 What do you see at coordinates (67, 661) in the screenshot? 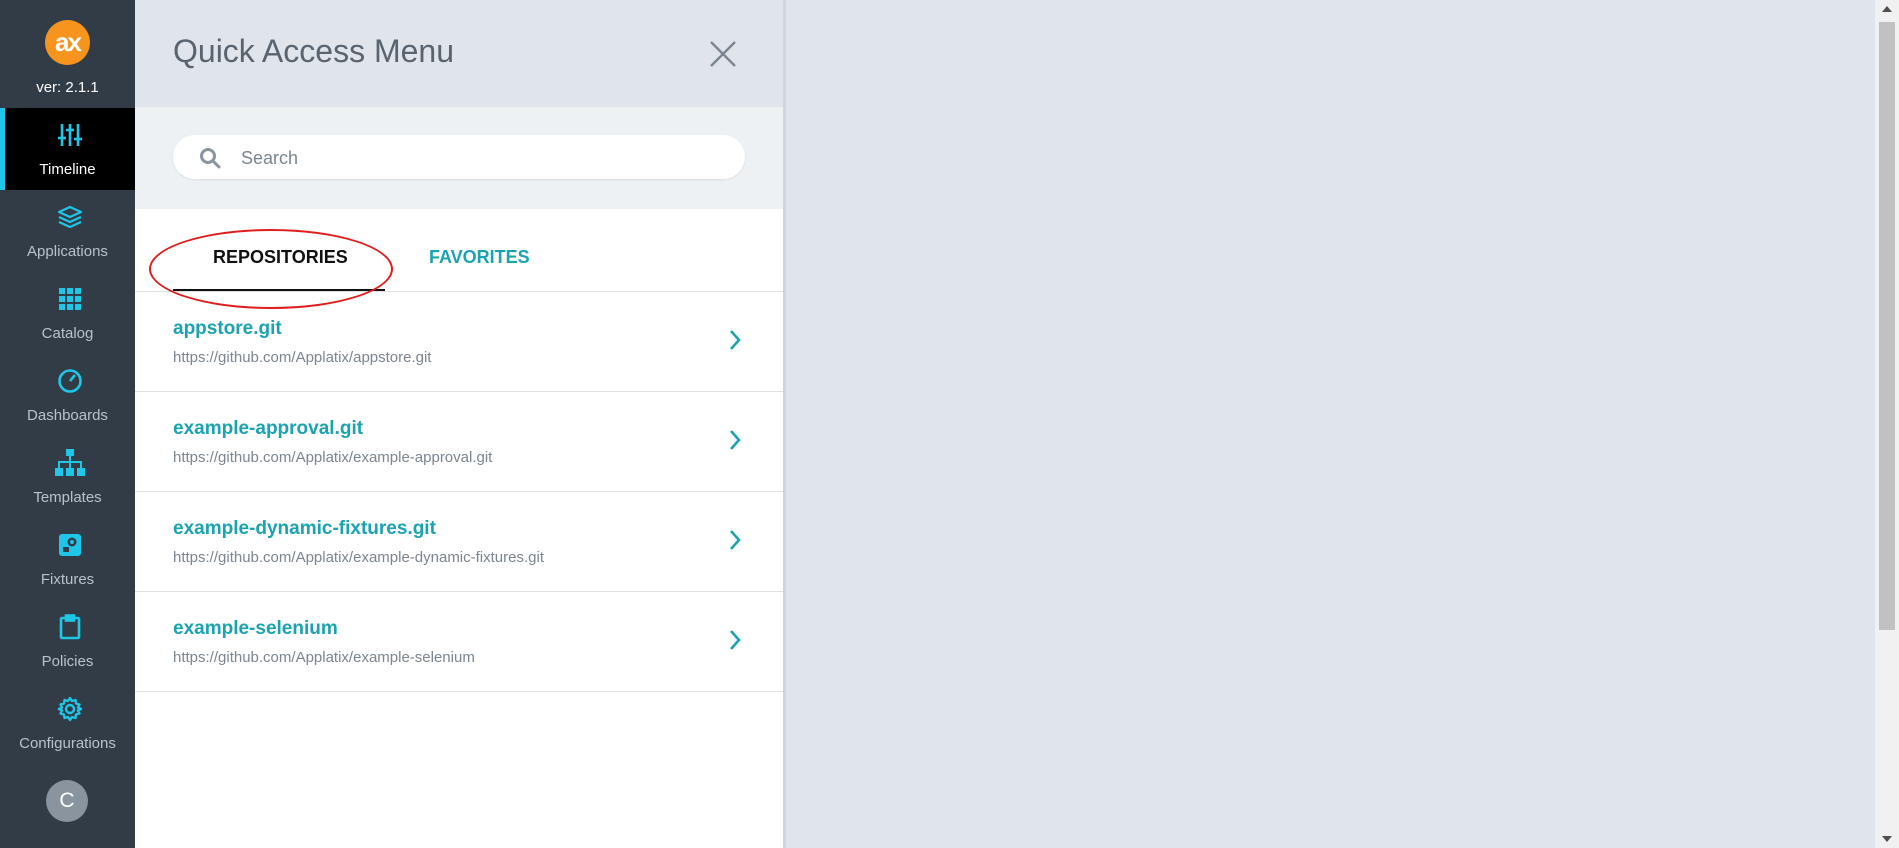
I see `nav-label-policies: Policies` at bounding box center [67, 661].